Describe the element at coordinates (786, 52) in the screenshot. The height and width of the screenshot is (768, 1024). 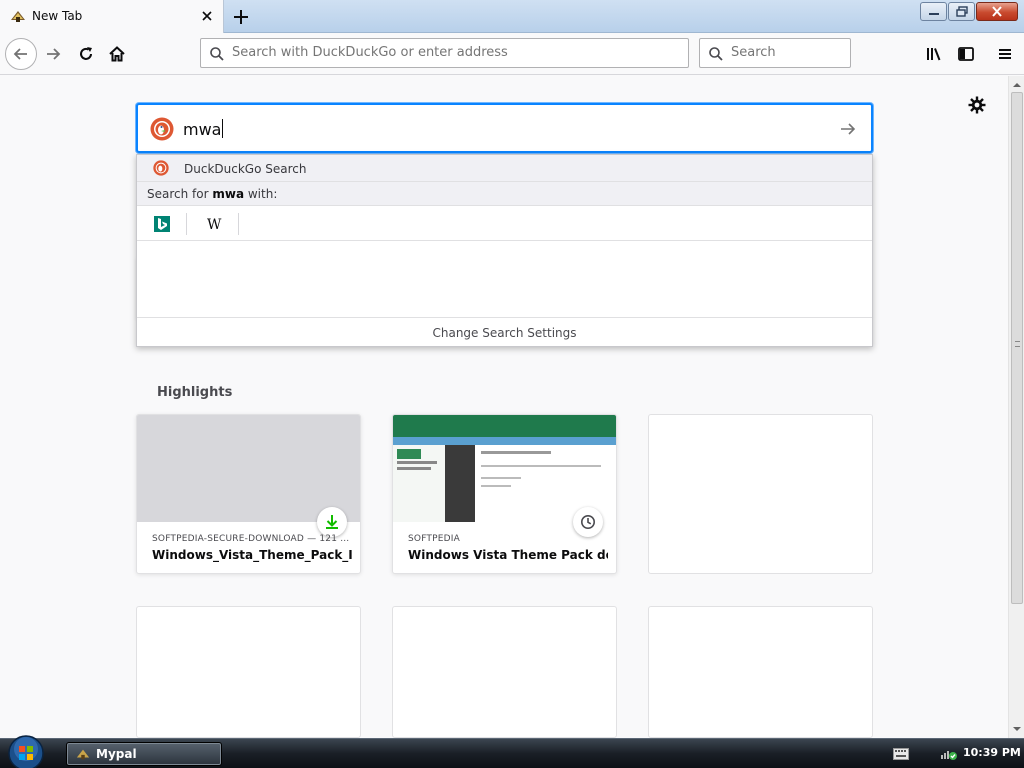
I see `search-input` at that location.